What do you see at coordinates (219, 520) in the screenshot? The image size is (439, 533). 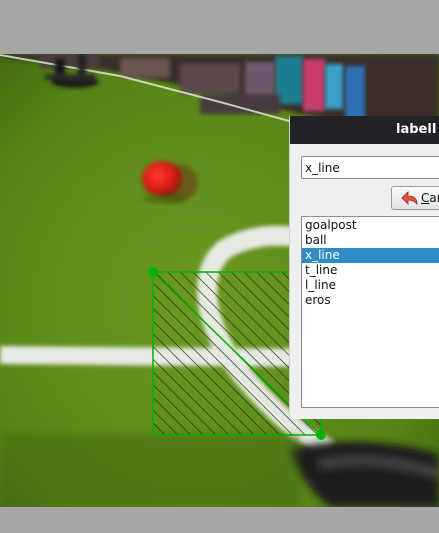 I see `bottom-margin` at bounding box center [219, 520].